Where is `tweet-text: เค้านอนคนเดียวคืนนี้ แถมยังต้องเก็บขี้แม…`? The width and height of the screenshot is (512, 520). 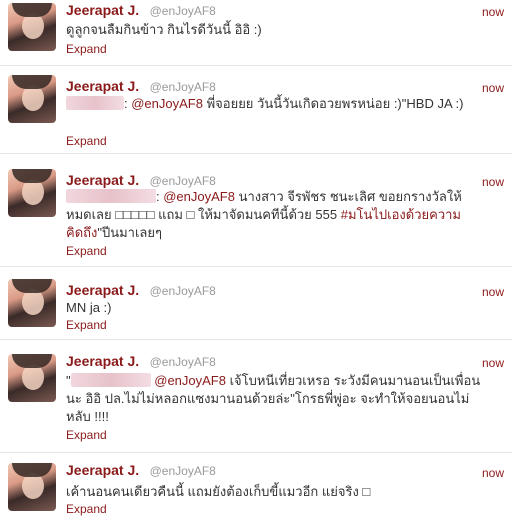
tweet-text: เค้านอนคนเดียวคืนนี้ แถมยังต้องเก็บขี้แม… is located at coordinates (276, 492).